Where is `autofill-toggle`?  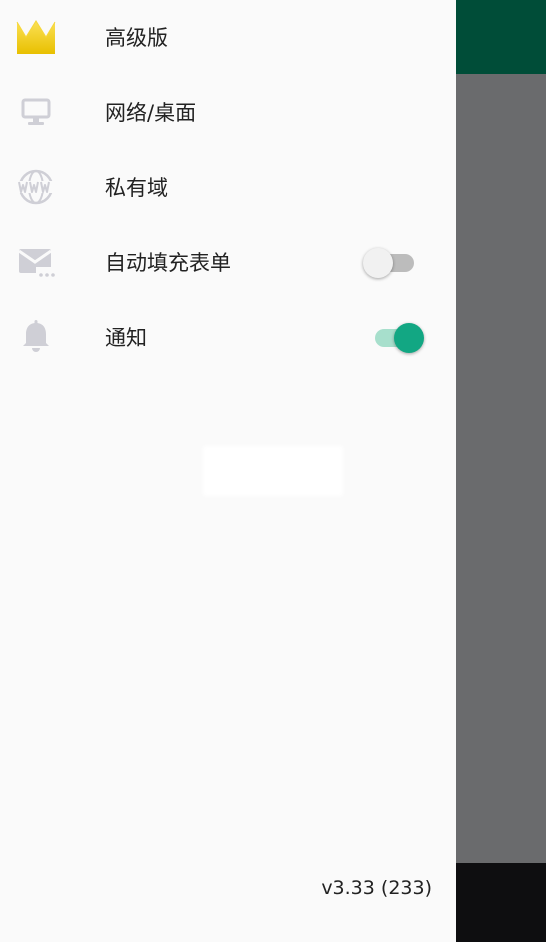
autofill-toggle is located at coordinates (395, 263).